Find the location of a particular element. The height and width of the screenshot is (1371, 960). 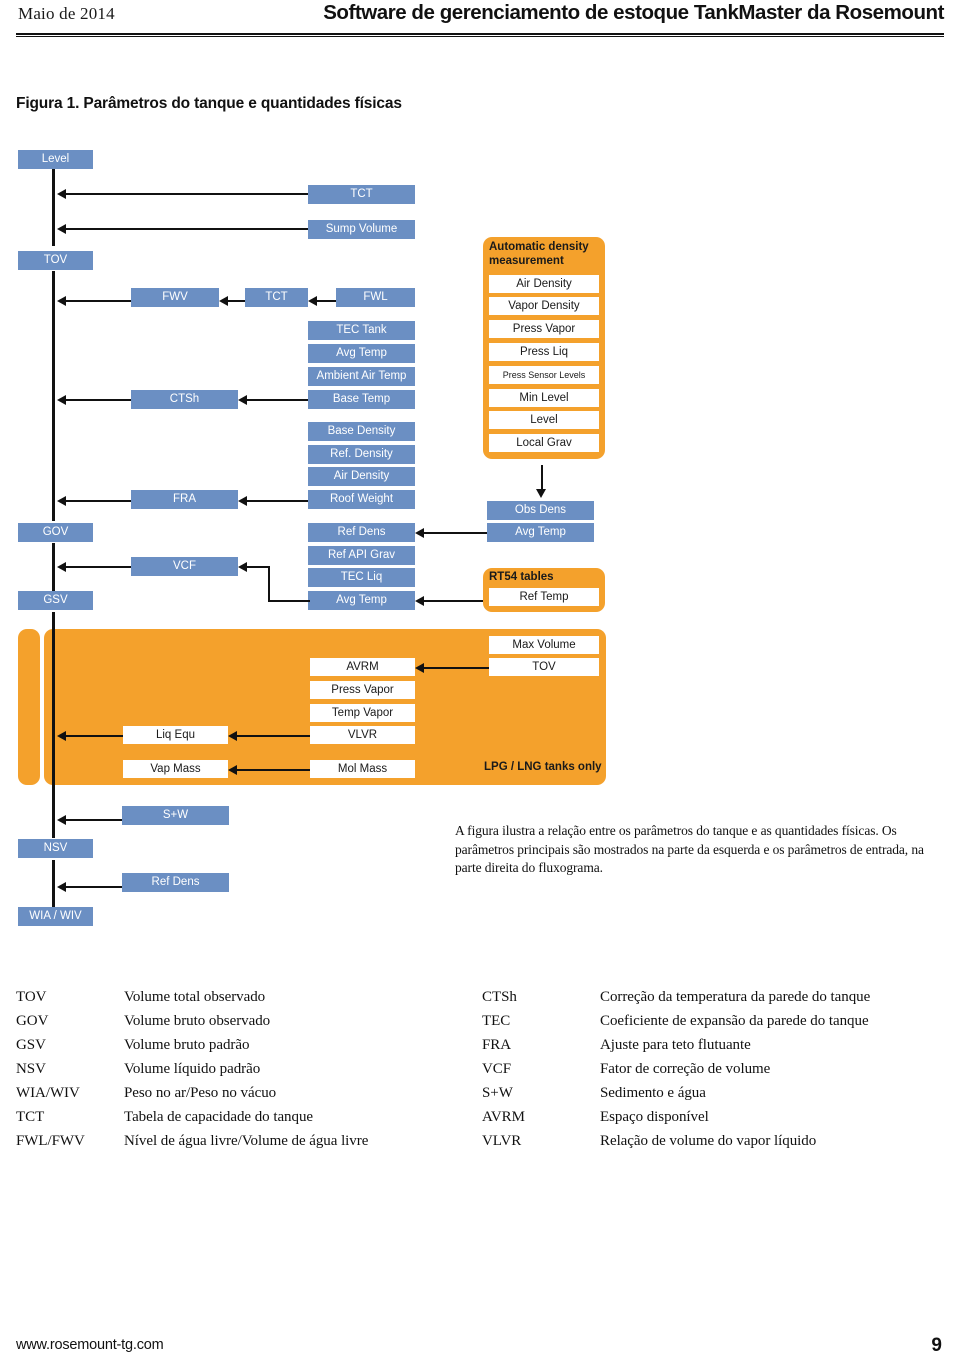

spine-node-tov: TOV is located at coordinates (55, 260).